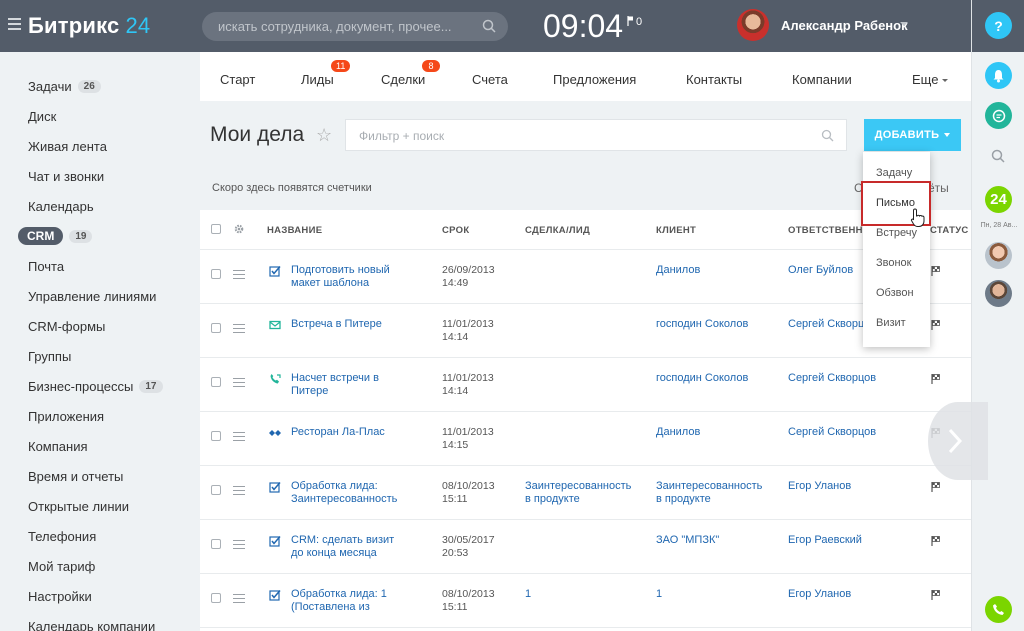 The height and width of the screenshot is (631, 1024). What do you see at coordinates (237, 79) in the screenshot?
I see `tab-start: Старт` at bounding box center [237, 79].